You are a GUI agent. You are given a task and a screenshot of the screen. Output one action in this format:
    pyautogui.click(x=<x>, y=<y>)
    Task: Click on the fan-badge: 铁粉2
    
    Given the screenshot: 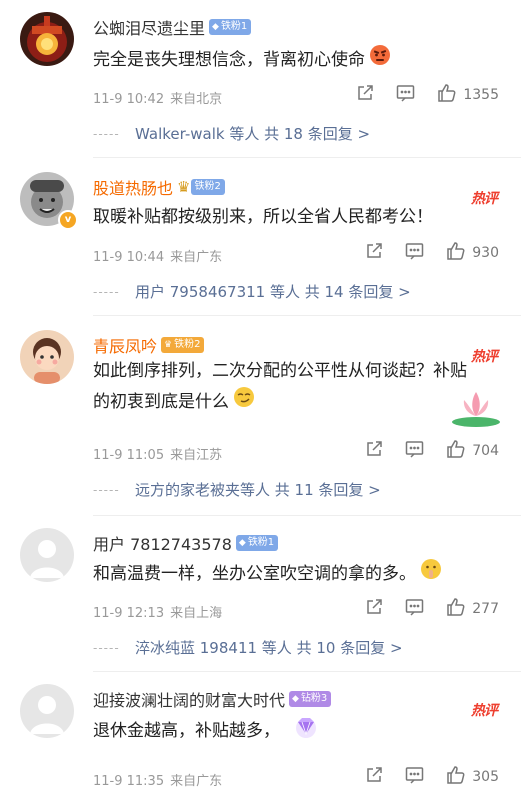 What is the action you would take?
    pyautogui.click(x=208, y=187)
    